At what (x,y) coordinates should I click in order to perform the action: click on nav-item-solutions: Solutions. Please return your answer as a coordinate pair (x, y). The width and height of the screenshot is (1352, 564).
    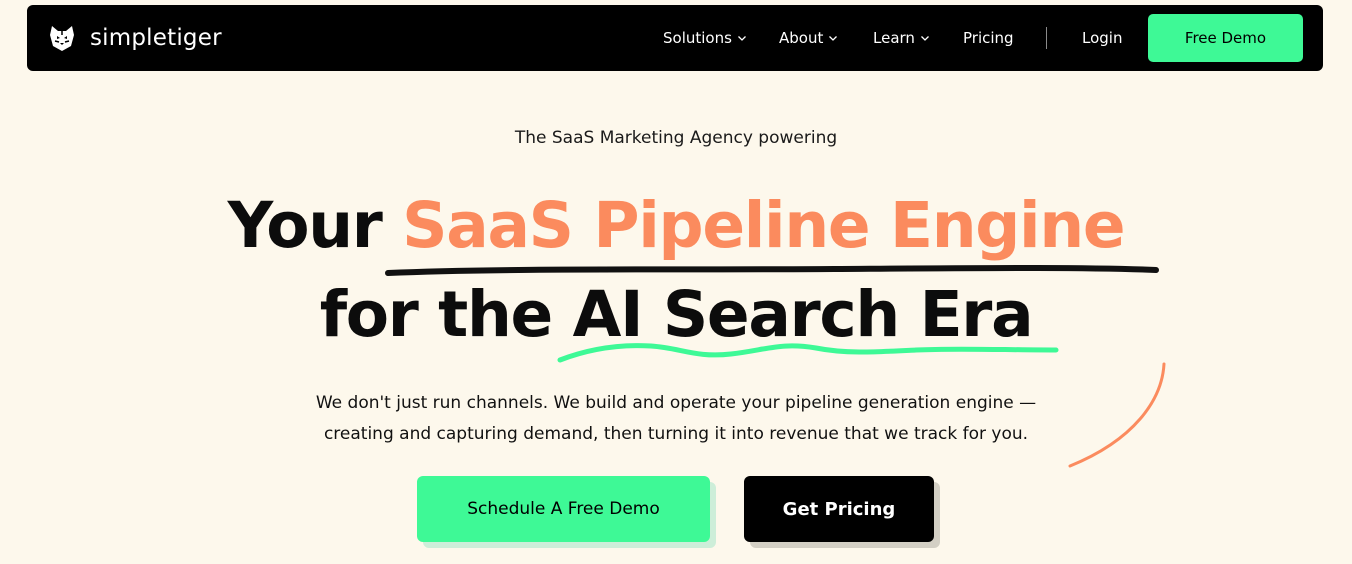
    Looking at the image, I should click on (704, 38).